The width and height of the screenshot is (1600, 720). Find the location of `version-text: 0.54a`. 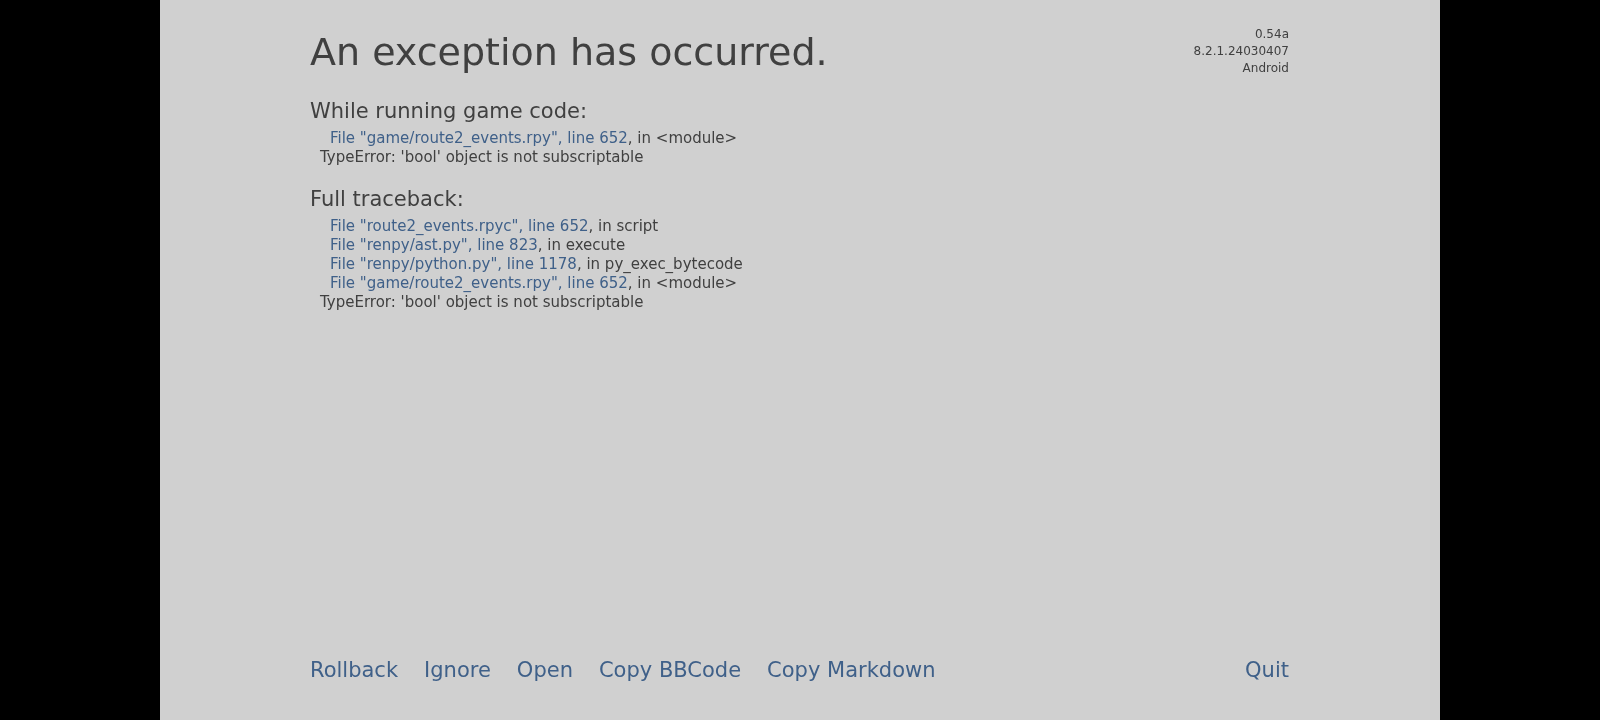

version-text: 0.54a is located at coordinates (1271, 34).